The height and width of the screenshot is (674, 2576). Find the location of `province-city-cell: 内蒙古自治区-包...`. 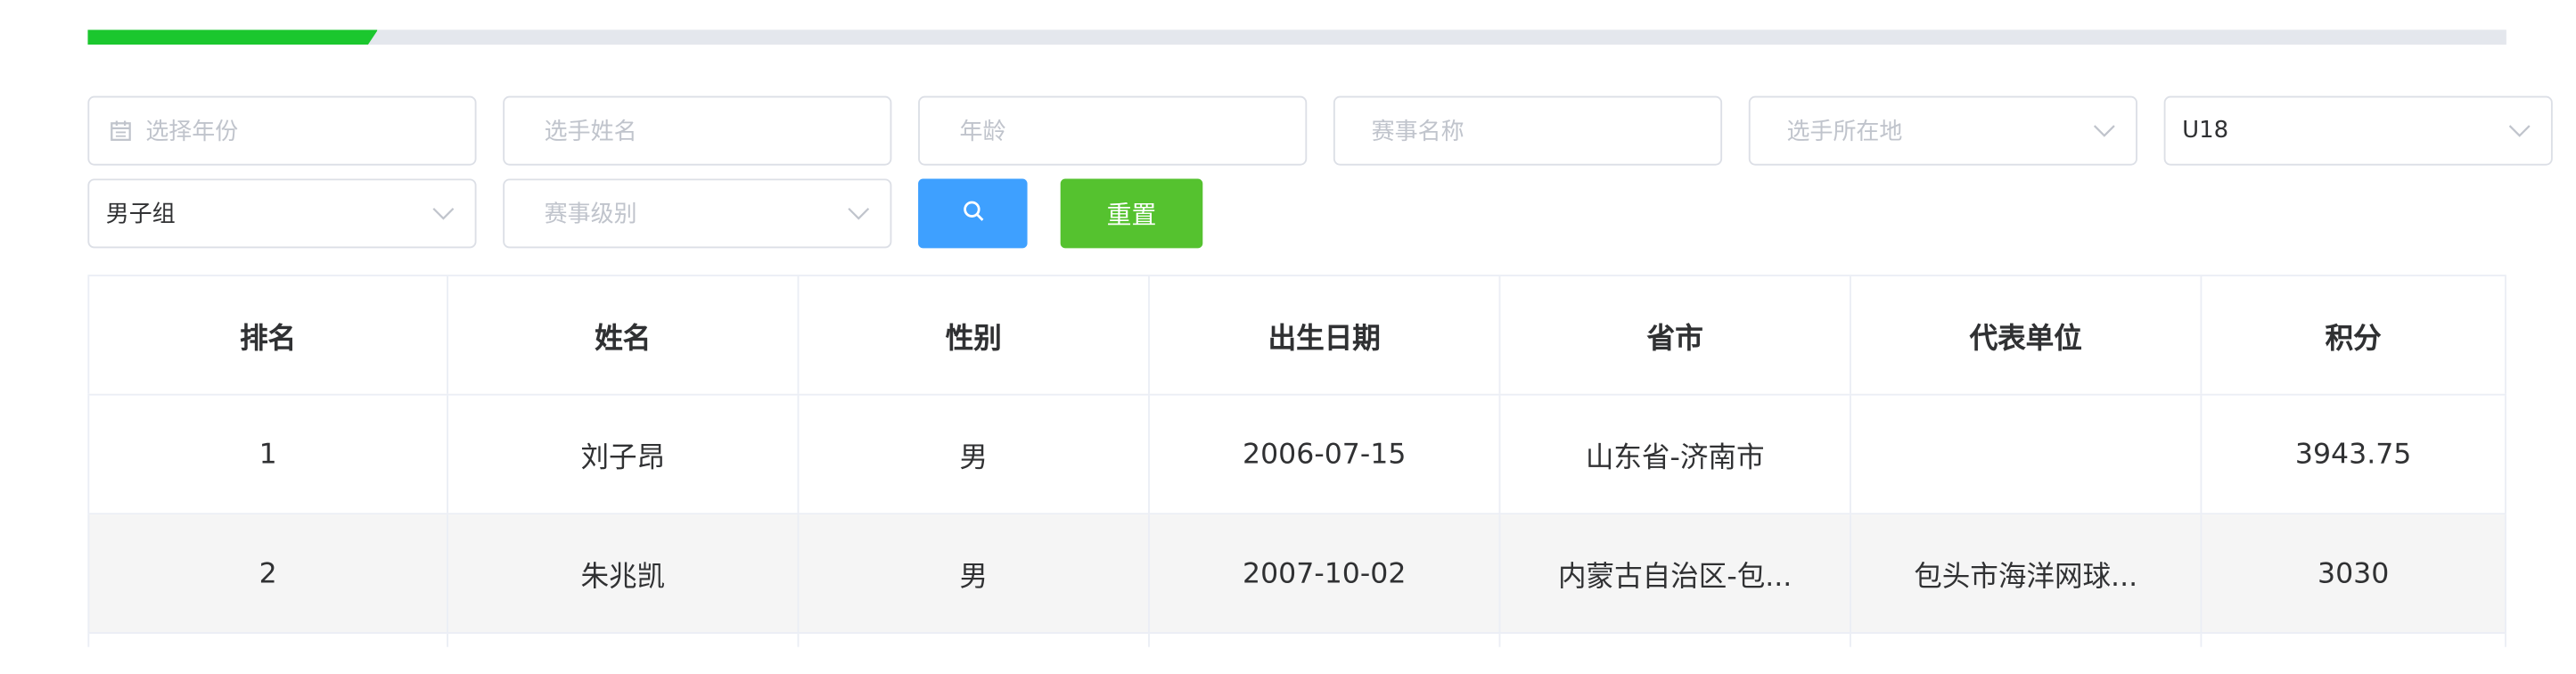

province-city-cell: 内蒙古自治区-包... is located at coordinates (1675, 573).